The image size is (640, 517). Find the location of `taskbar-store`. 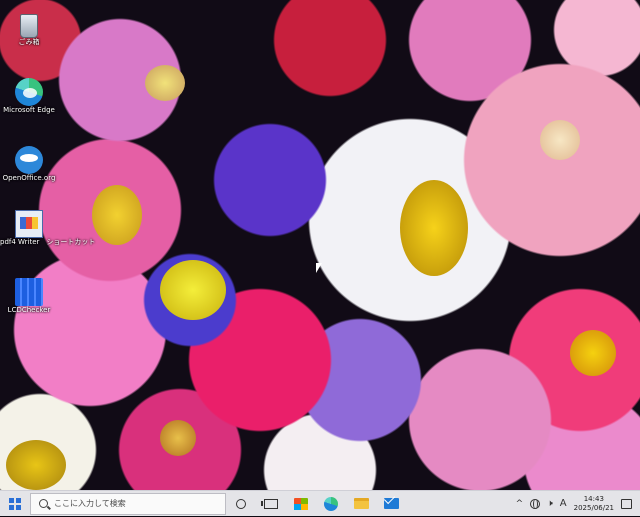

taskbar-store is located at coordinates (301, 504).